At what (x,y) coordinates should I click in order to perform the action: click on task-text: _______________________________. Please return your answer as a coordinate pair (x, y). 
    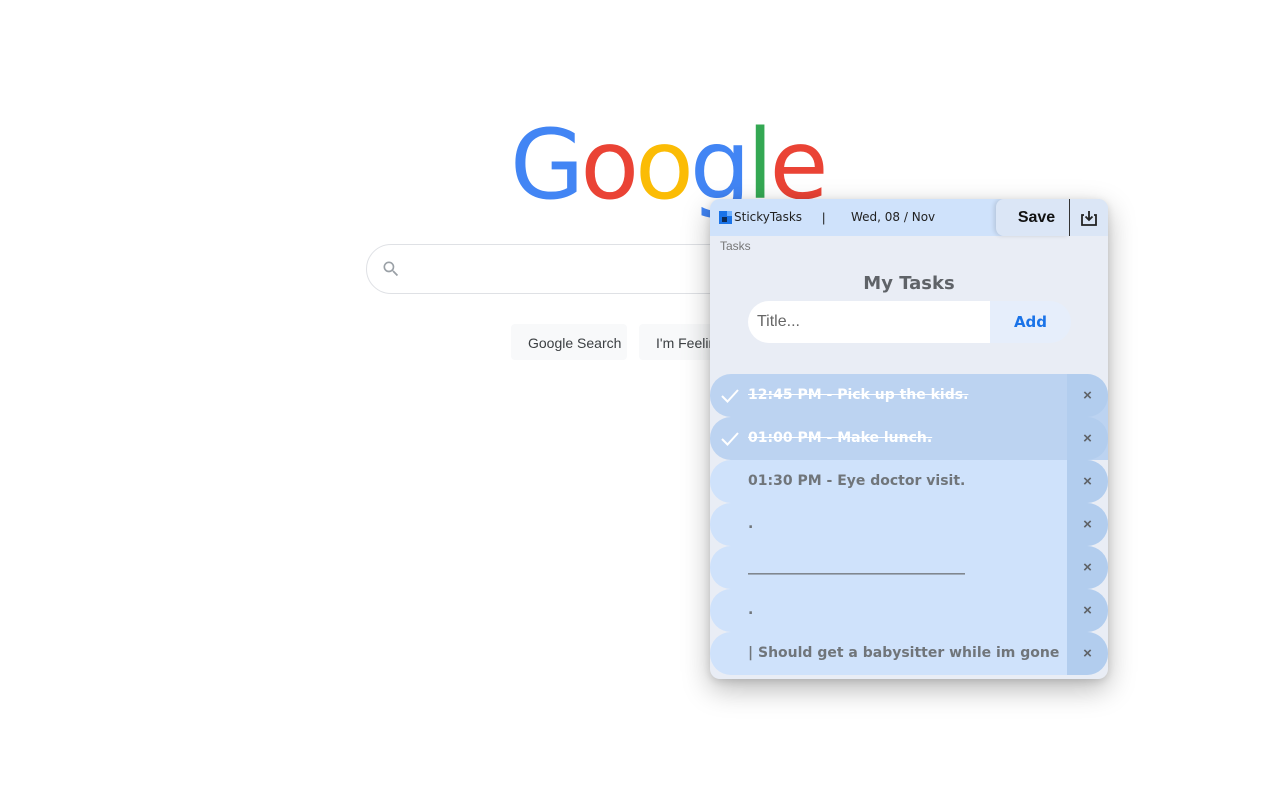
    Looking at the image, I should click on (856, 567).